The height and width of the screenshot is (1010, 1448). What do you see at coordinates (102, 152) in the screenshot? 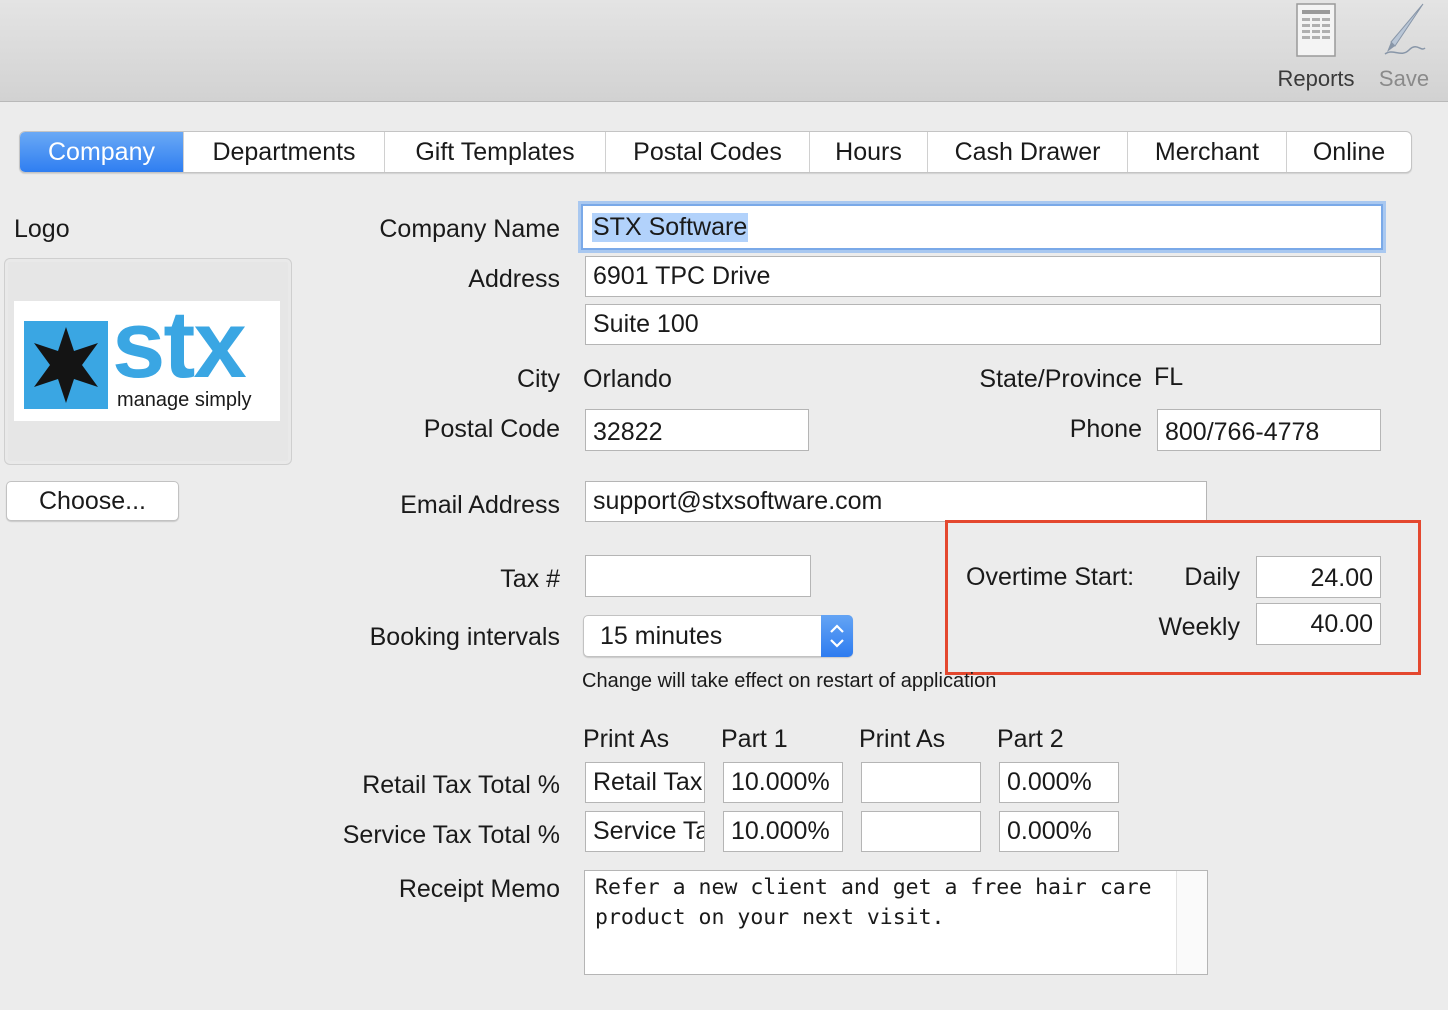
I see `tab-company: Company` at bounding box center [102, 152].